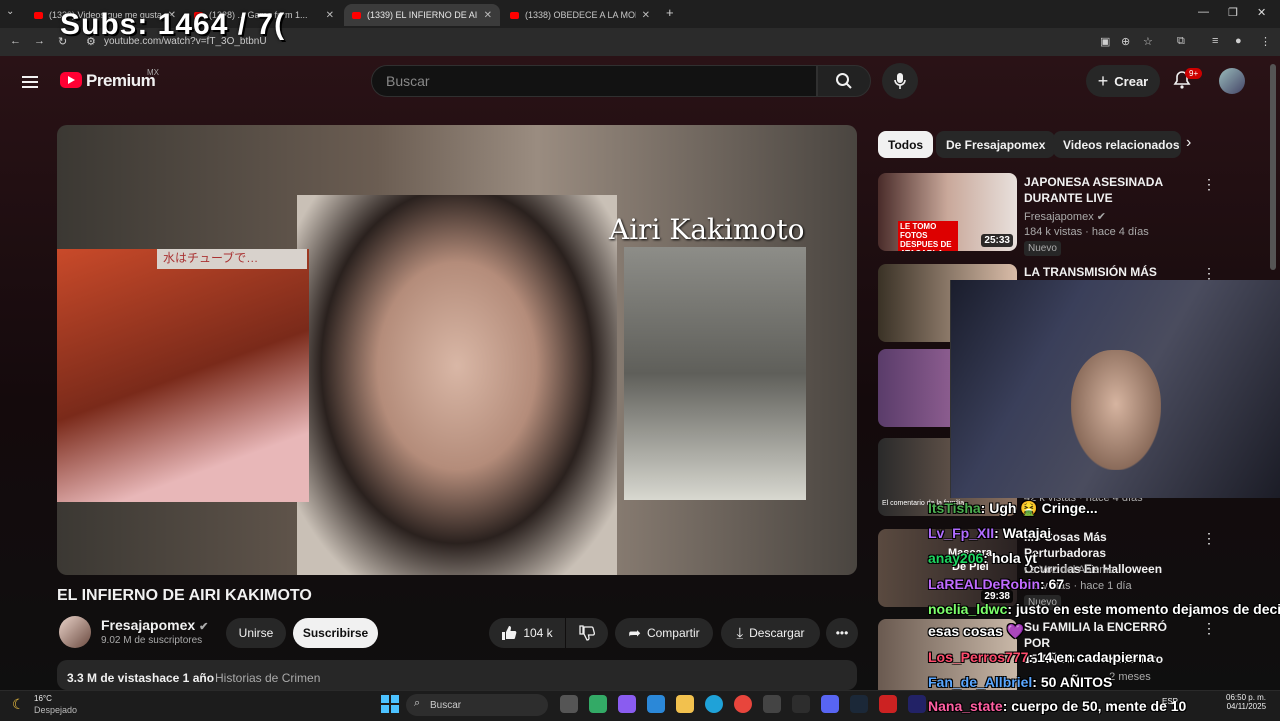 This screenshot has height=721, width=1280. I want to click on subscribe-button: Suscribirse, so click(335, 633).